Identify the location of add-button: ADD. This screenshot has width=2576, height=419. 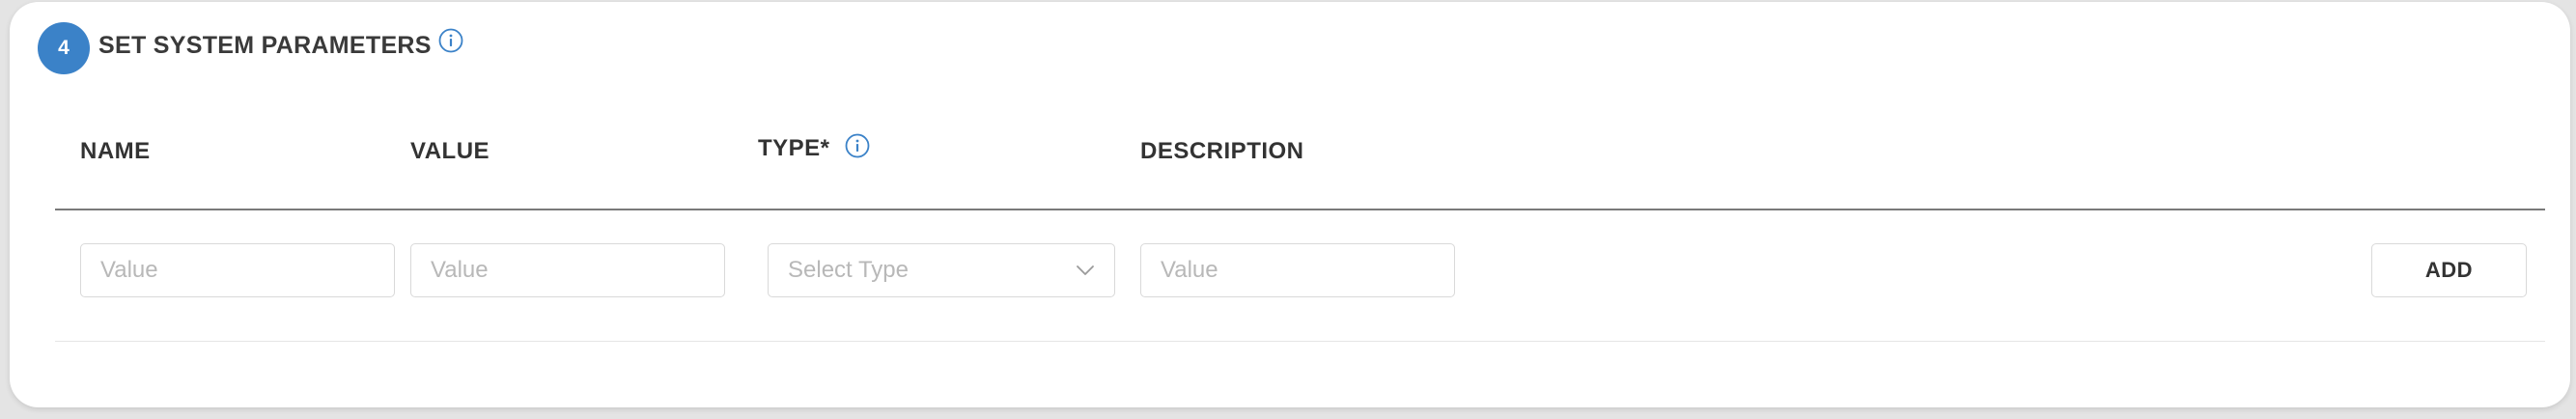
(2449, 270).